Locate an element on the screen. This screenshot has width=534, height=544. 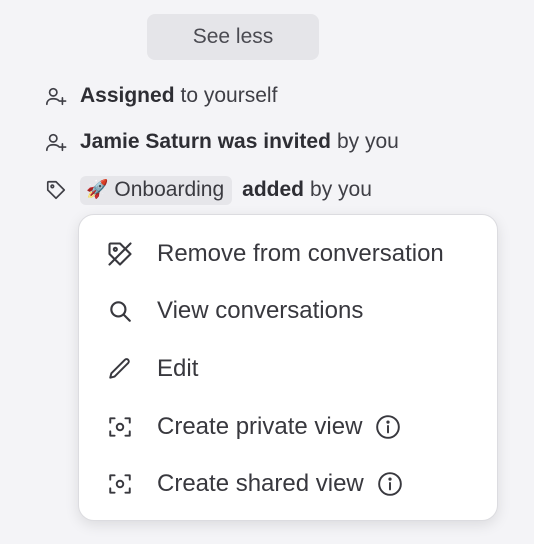
menu-item-create-shared-view: Create shared view is located at coordinates (254, 484).